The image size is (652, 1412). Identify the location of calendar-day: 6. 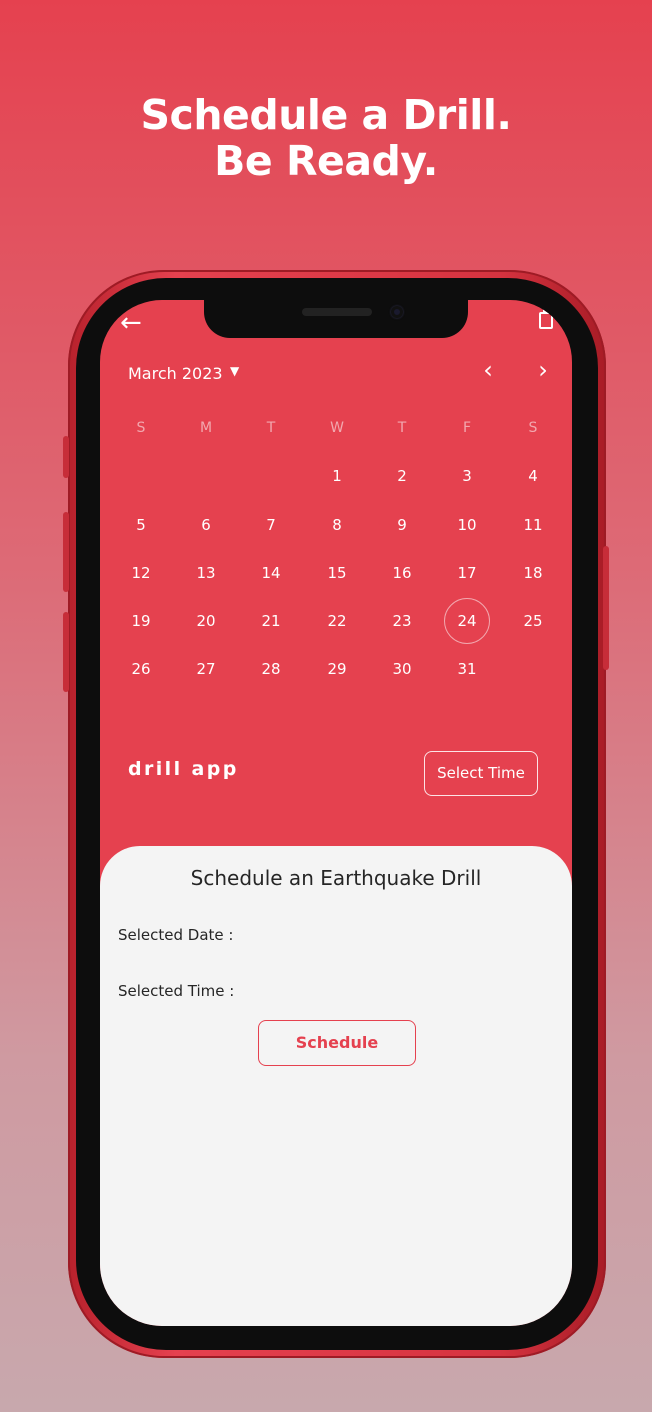
(206, 525).